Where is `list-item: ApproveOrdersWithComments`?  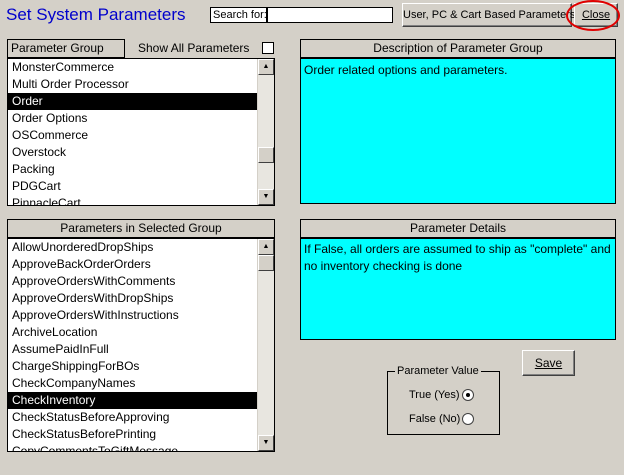
list-item: ApproveOrdersWithComments is located at coordinates (141, 281).